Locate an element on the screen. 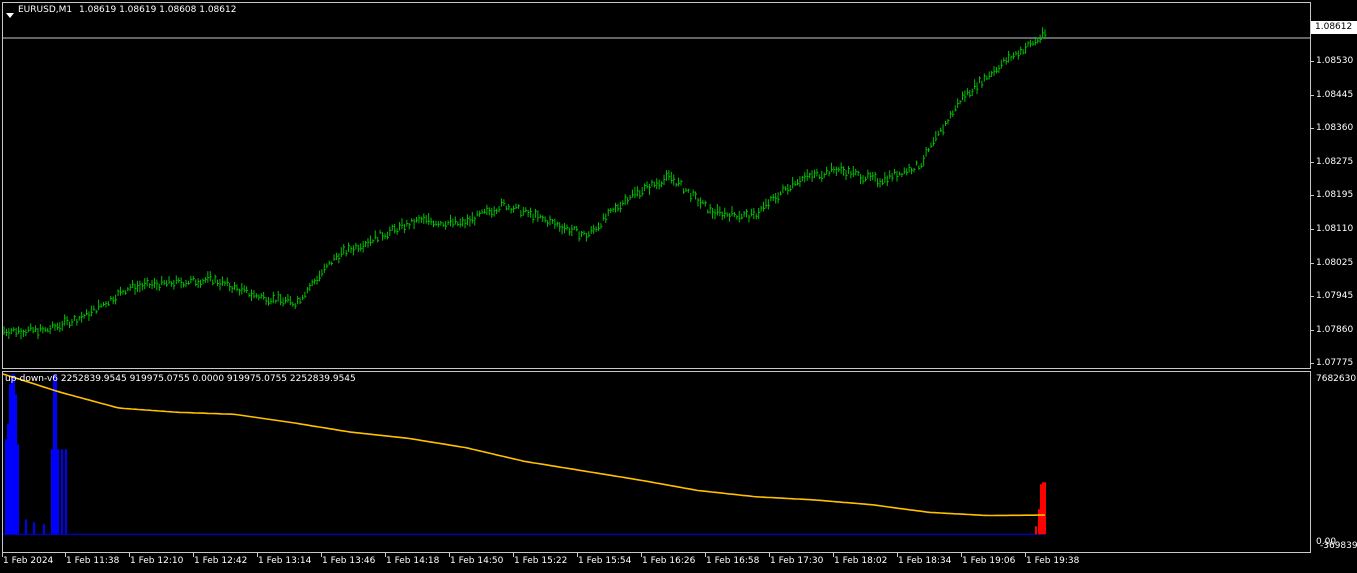  symbol-label: EURUSD,M1 is located at coordinates (45, 10).